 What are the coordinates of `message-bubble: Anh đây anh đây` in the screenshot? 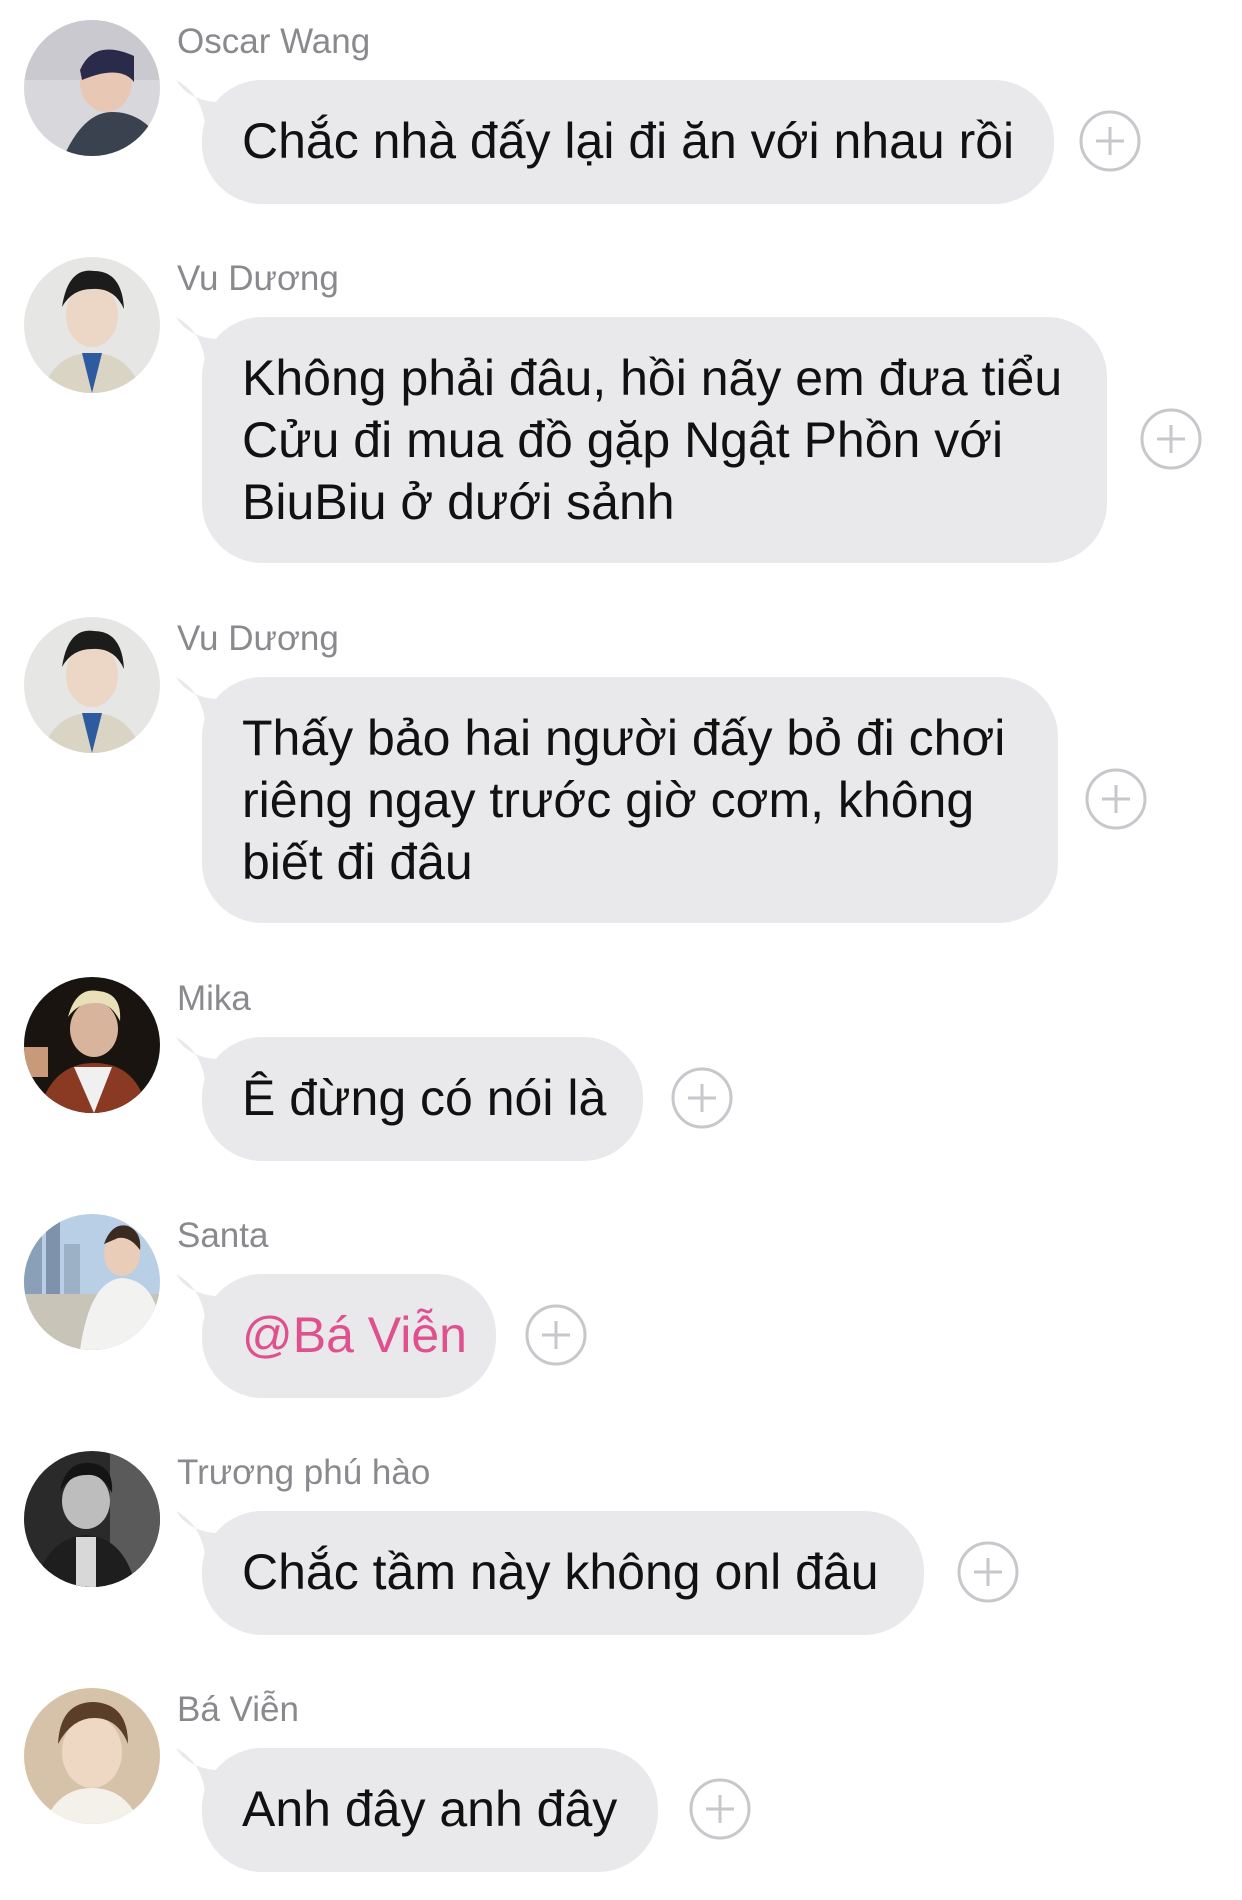 It's located at (430, 1810).